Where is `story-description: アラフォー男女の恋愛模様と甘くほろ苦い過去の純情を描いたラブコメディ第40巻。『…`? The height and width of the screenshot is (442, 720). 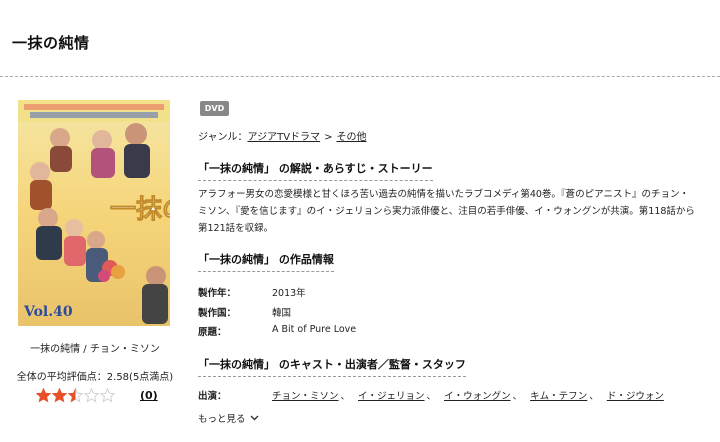
story-description: アラフォー男女の恋愛模様と甘くほろ苦い過去の純情を描いたラブコメディ第40巻。『… is located at coordinates (446, 211).